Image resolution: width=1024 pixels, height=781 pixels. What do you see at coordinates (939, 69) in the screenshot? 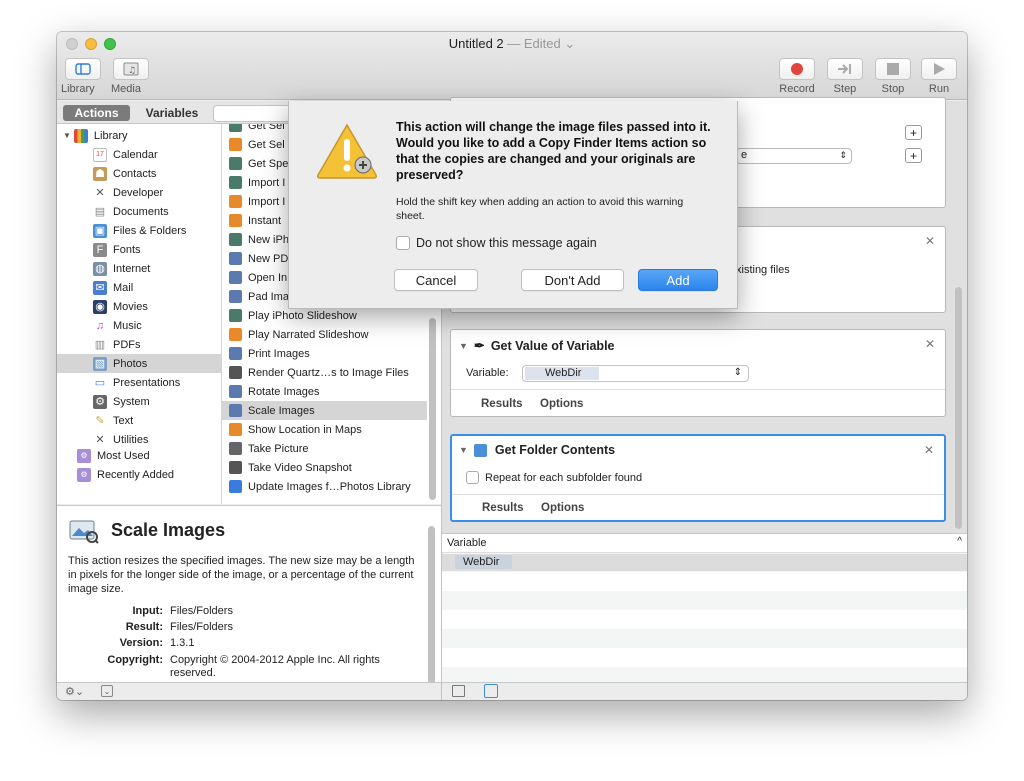
I see `run-button` at bounding box center [939, 69].